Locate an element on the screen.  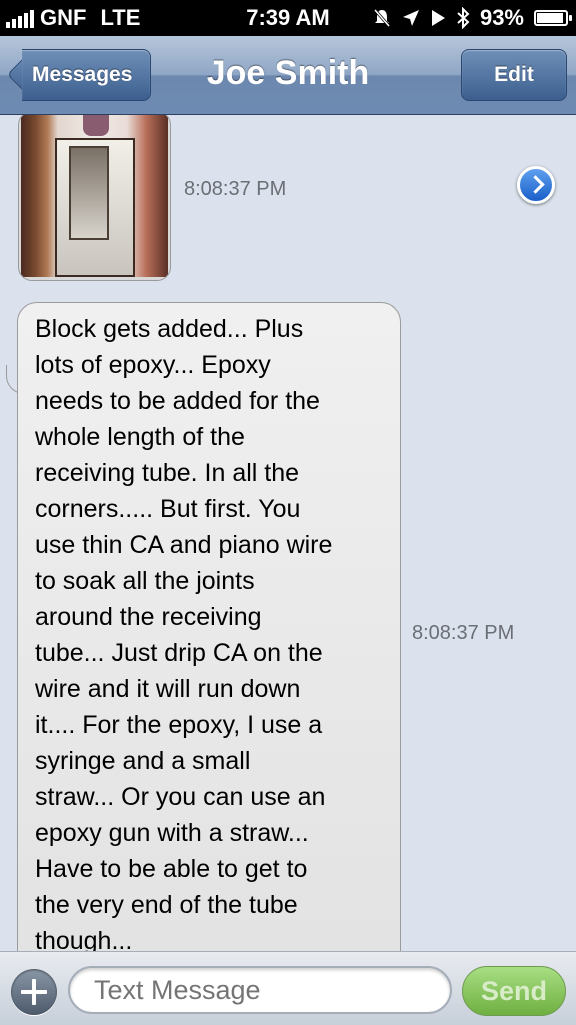
battery-fill is located at coordinates (550, 18).